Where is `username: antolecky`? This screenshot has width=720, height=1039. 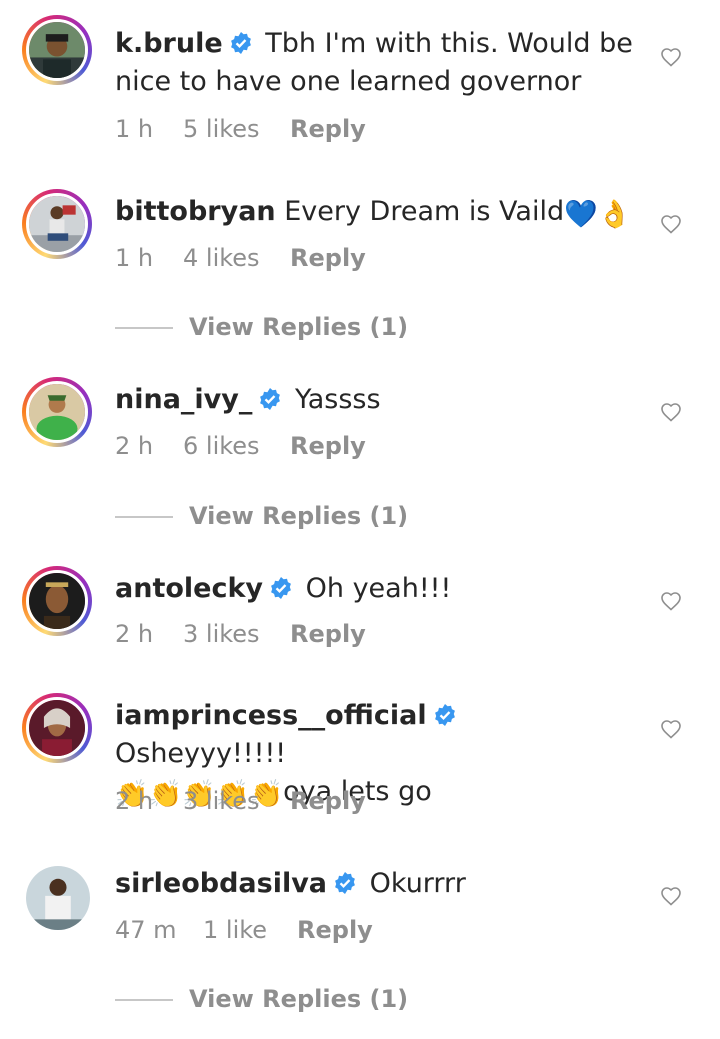
username: antolecky is located at coordinates (189, 588).